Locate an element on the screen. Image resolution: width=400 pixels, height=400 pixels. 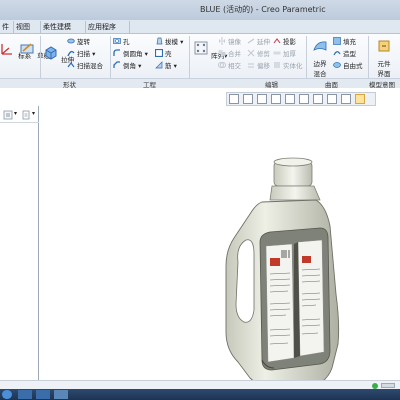
title-bar: BLUE (活动的) - Creo Parametric is located at coordinates (200, 10).